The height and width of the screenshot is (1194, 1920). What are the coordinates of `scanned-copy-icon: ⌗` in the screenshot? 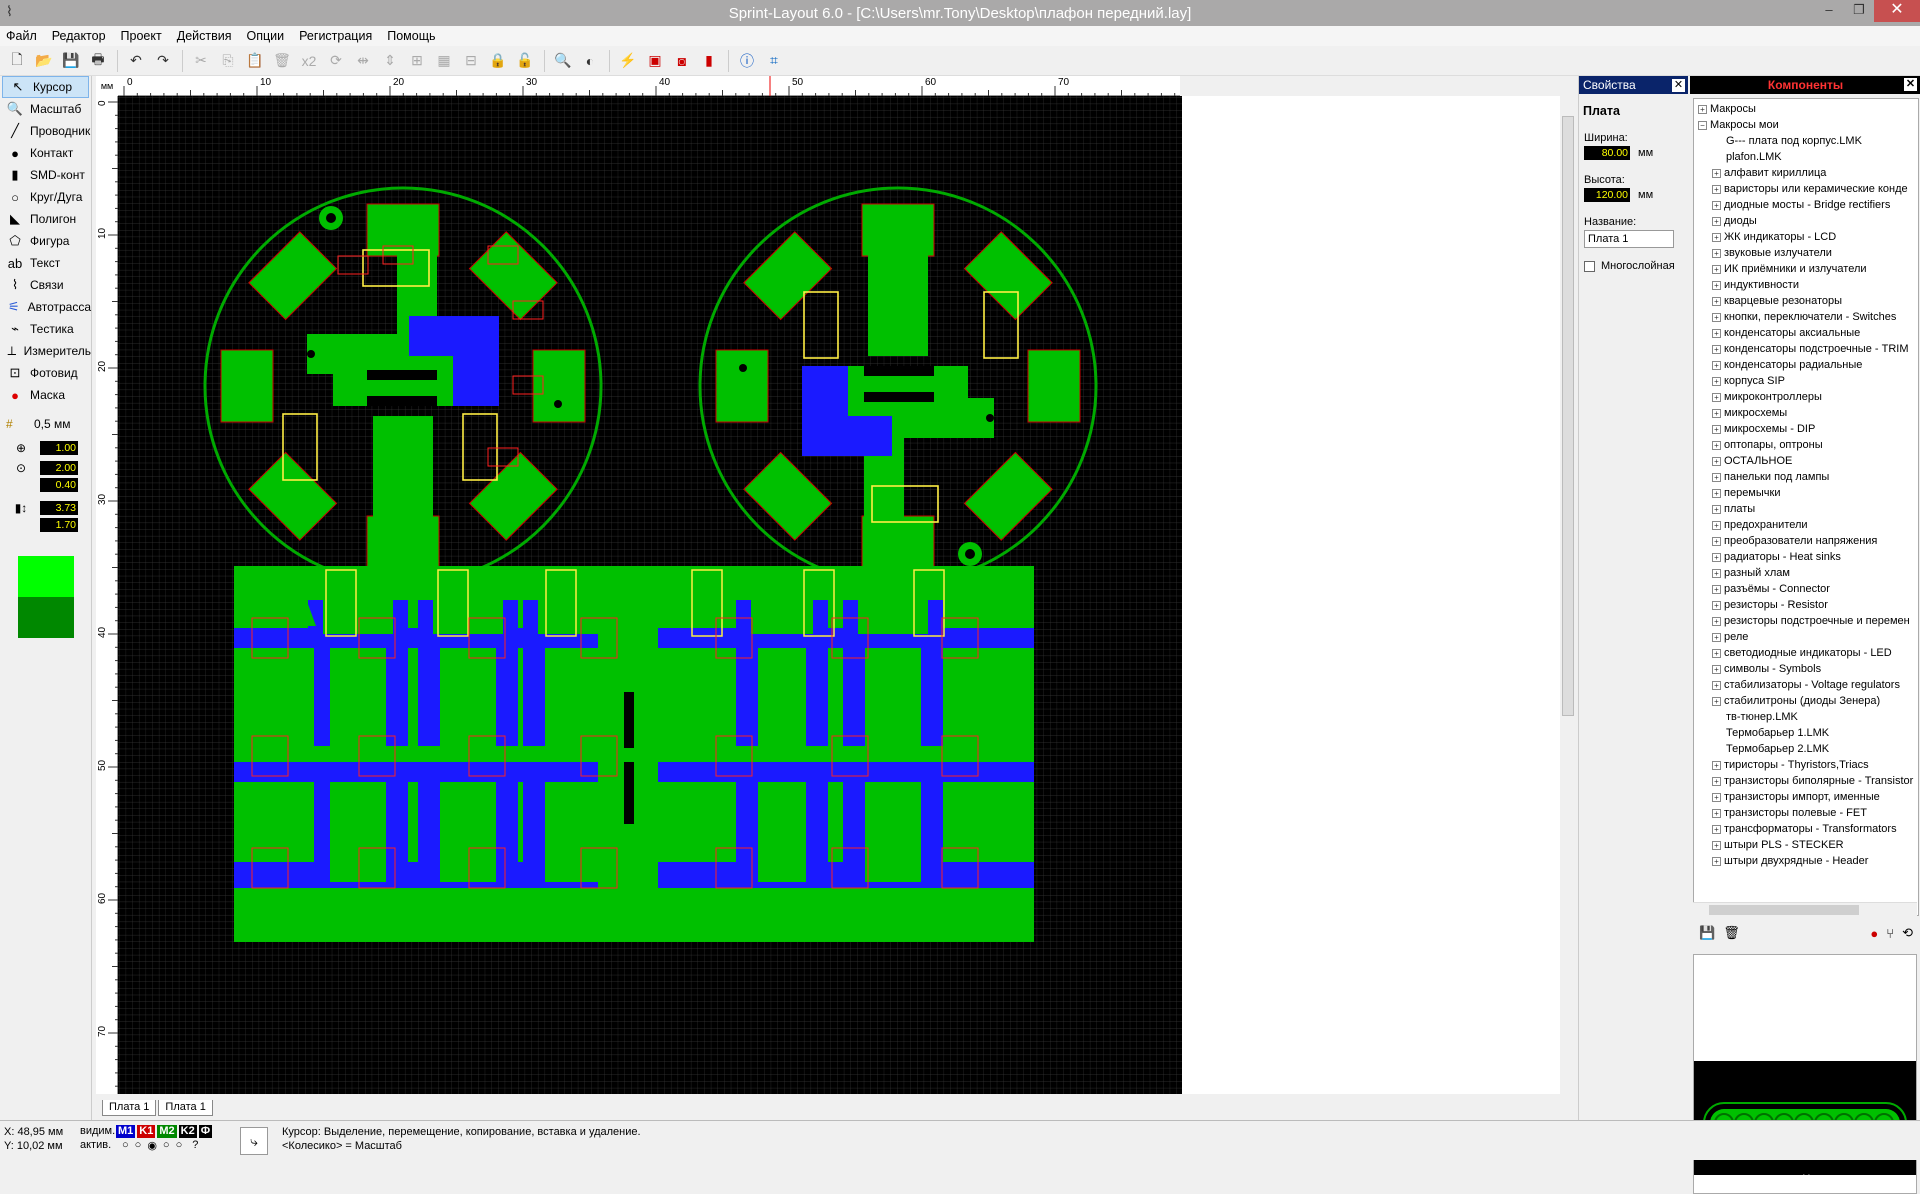 It's located at (774, 61).